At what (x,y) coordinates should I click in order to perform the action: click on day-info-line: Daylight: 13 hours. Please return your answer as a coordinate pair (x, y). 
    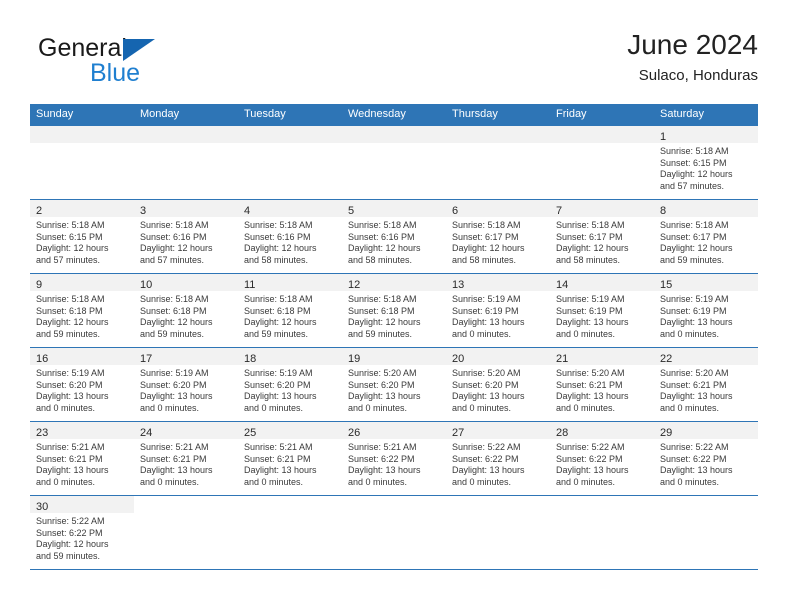
    Looking at the image, I should click on (488, 396).